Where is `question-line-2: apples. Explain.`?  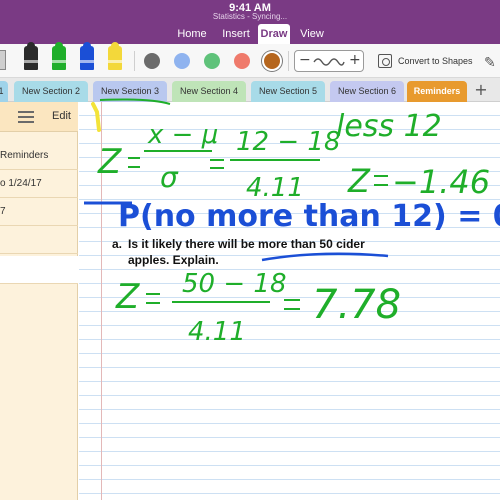
question-line-2: apples. Explain. is located at coordinates (173, 260).